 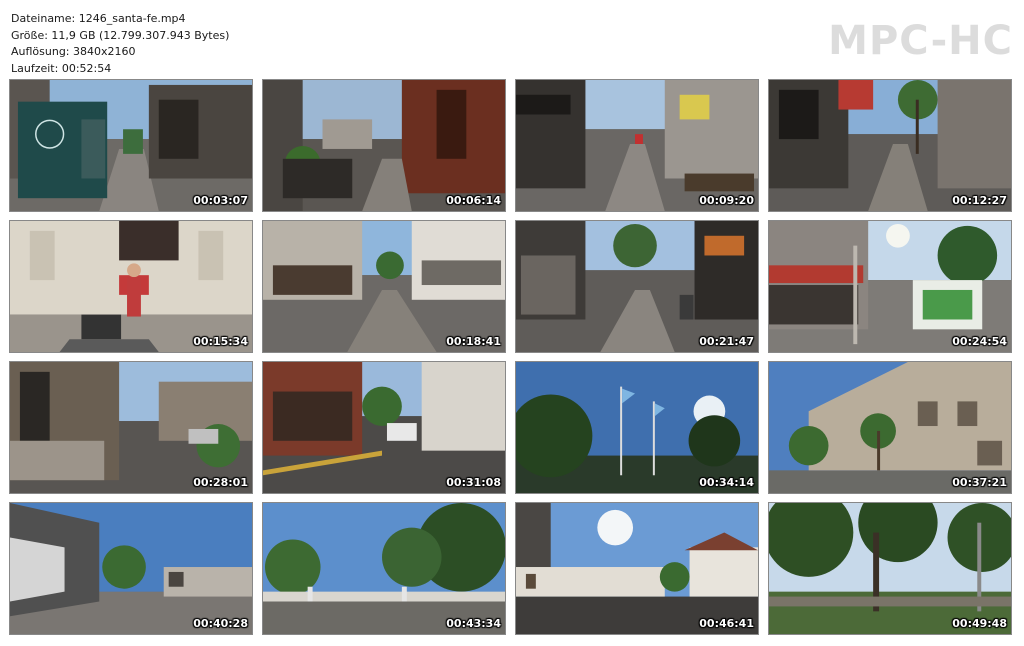 What do you see at coordinates (890, 568) in the screenshot?
I see `thumbnail: 00:49:48` at bounding box center [890, 568].